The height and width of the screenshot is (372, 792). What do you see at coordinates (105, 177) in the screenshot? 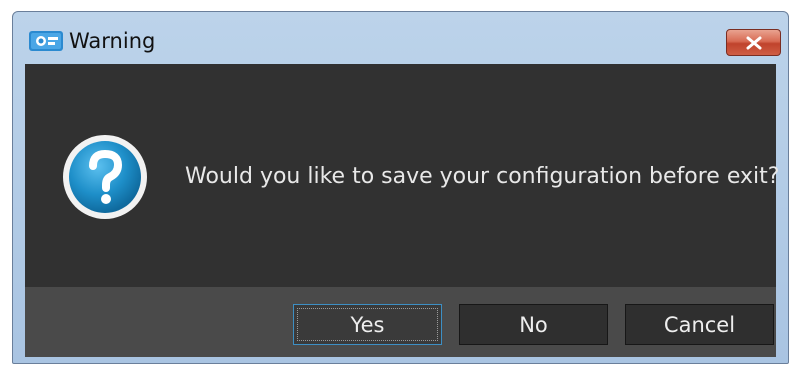
I see `question-icon` at bounding box center [105, 177].